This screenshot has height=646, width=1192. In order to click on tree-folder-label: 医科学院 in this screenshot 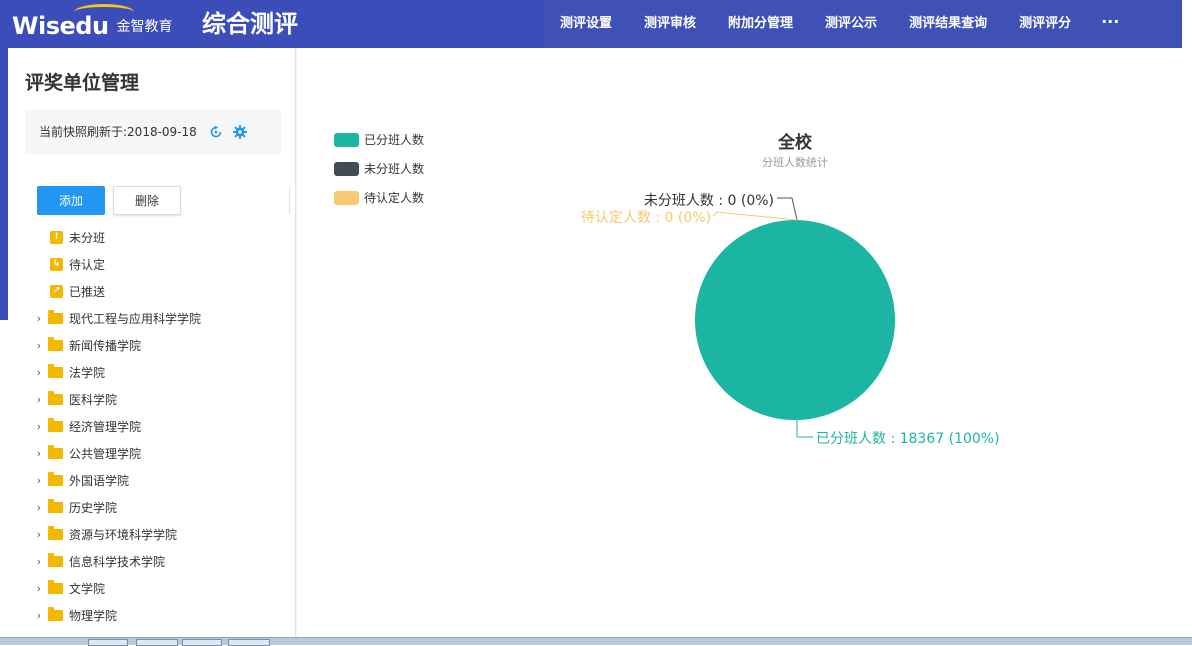, I will do `click(93, 400)`.